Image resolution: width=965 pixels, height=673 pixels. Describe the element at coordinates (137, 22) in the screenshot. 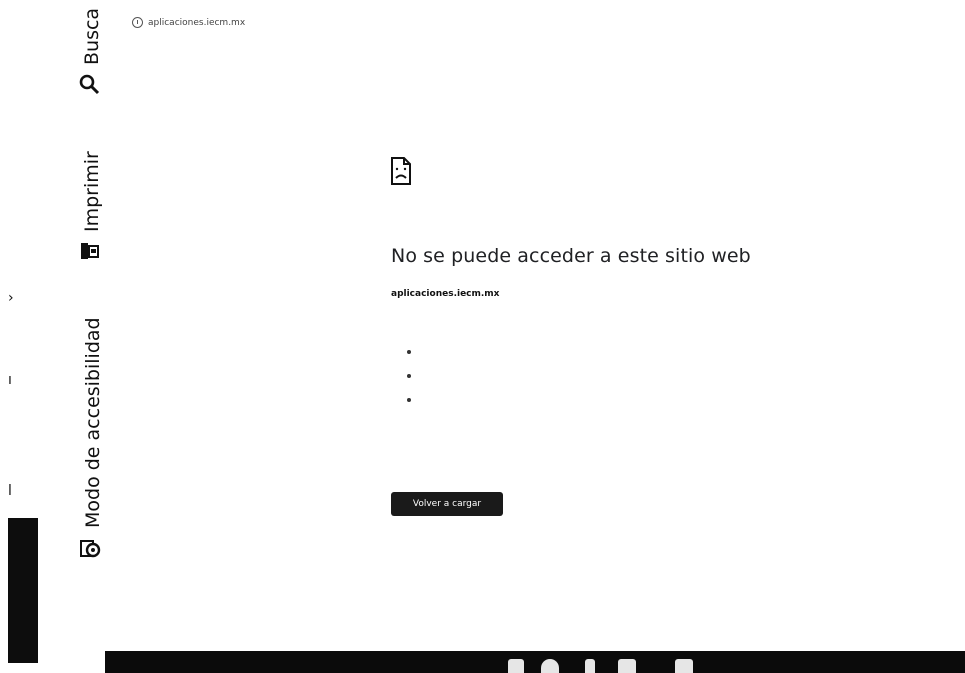

I see `info-icon` at that location.